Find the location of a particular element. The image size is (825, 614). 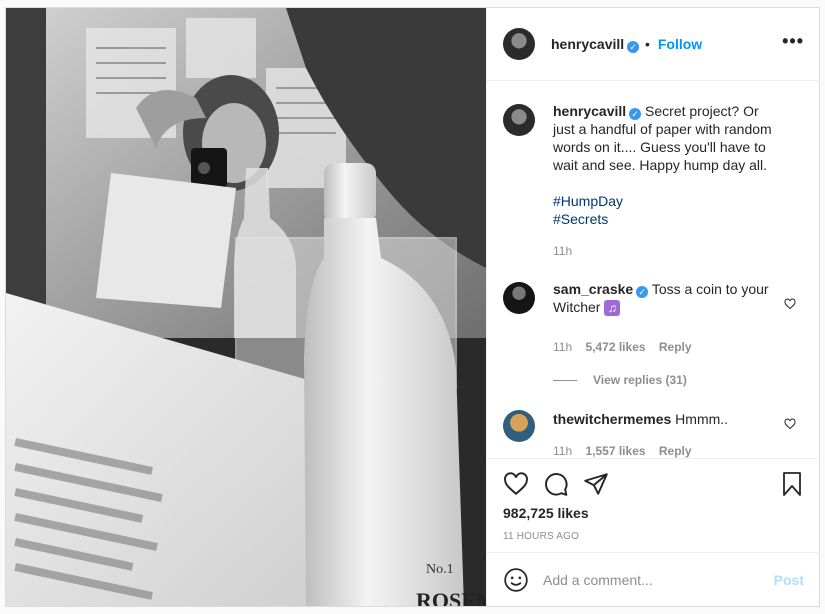

post-actions: 982,725 likes 11 HOURS AGO is located at coordinates (653, 505).